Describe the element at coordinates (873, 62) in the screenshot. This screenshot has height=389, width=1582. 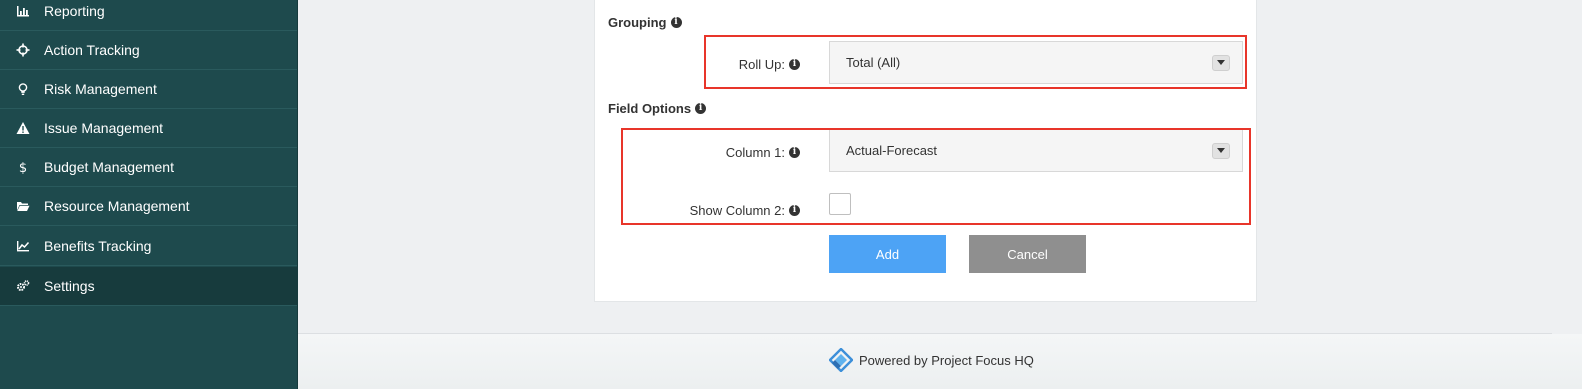
I see `rollup-select-value: Total (All)` at that location.